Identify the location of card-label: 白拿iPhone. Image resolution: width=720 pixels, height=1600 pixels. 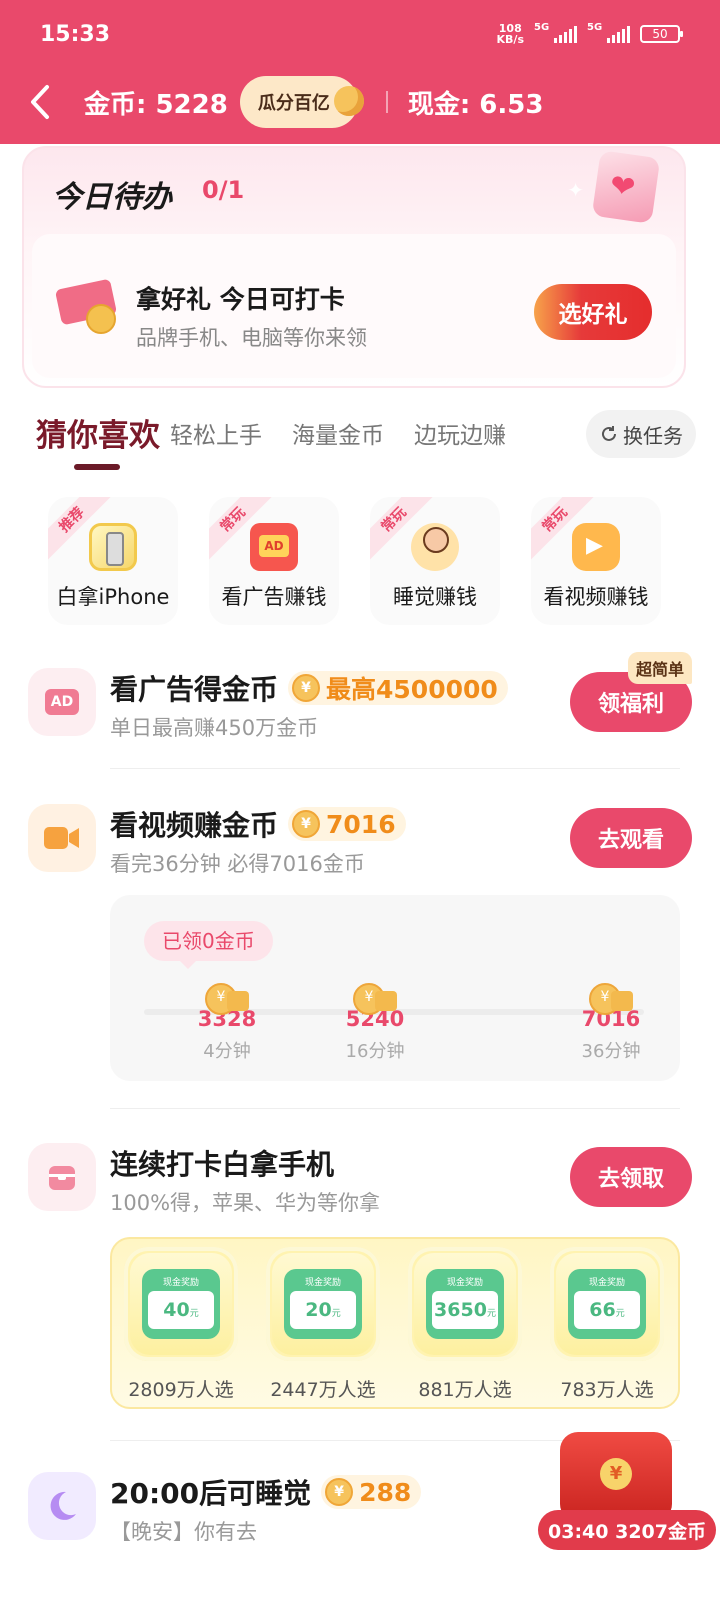
(113, 597).